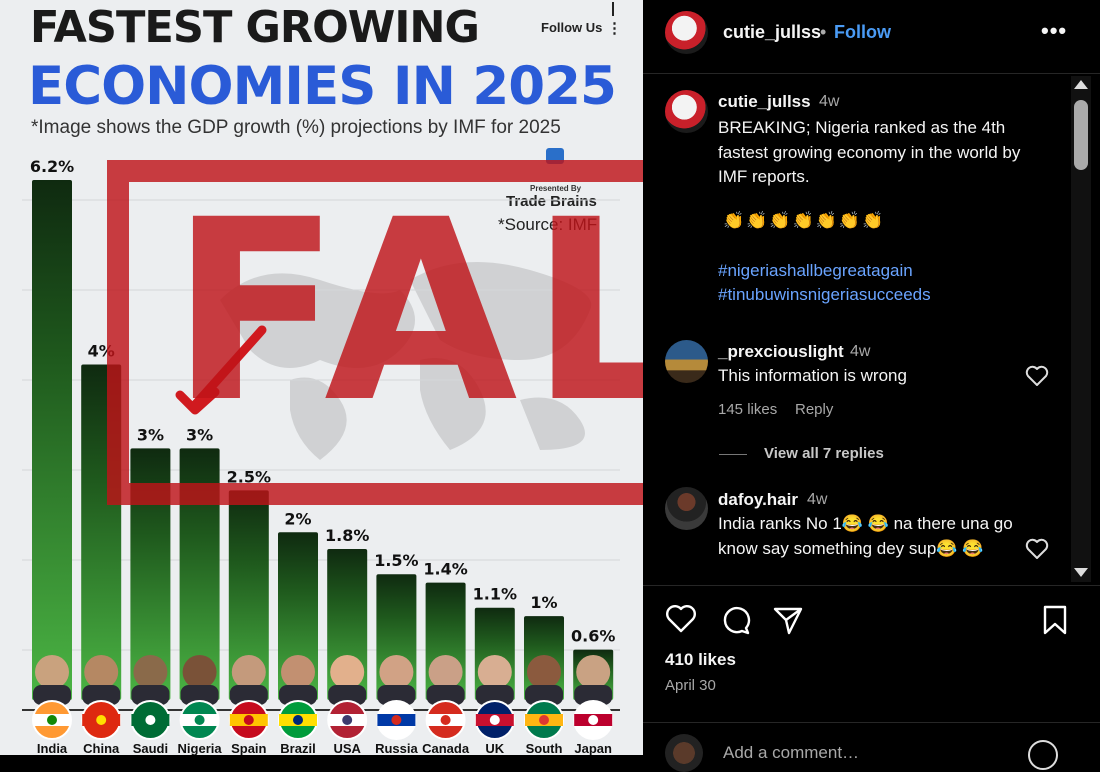  I want to click on reply-button: Reply, so click(814, 409).